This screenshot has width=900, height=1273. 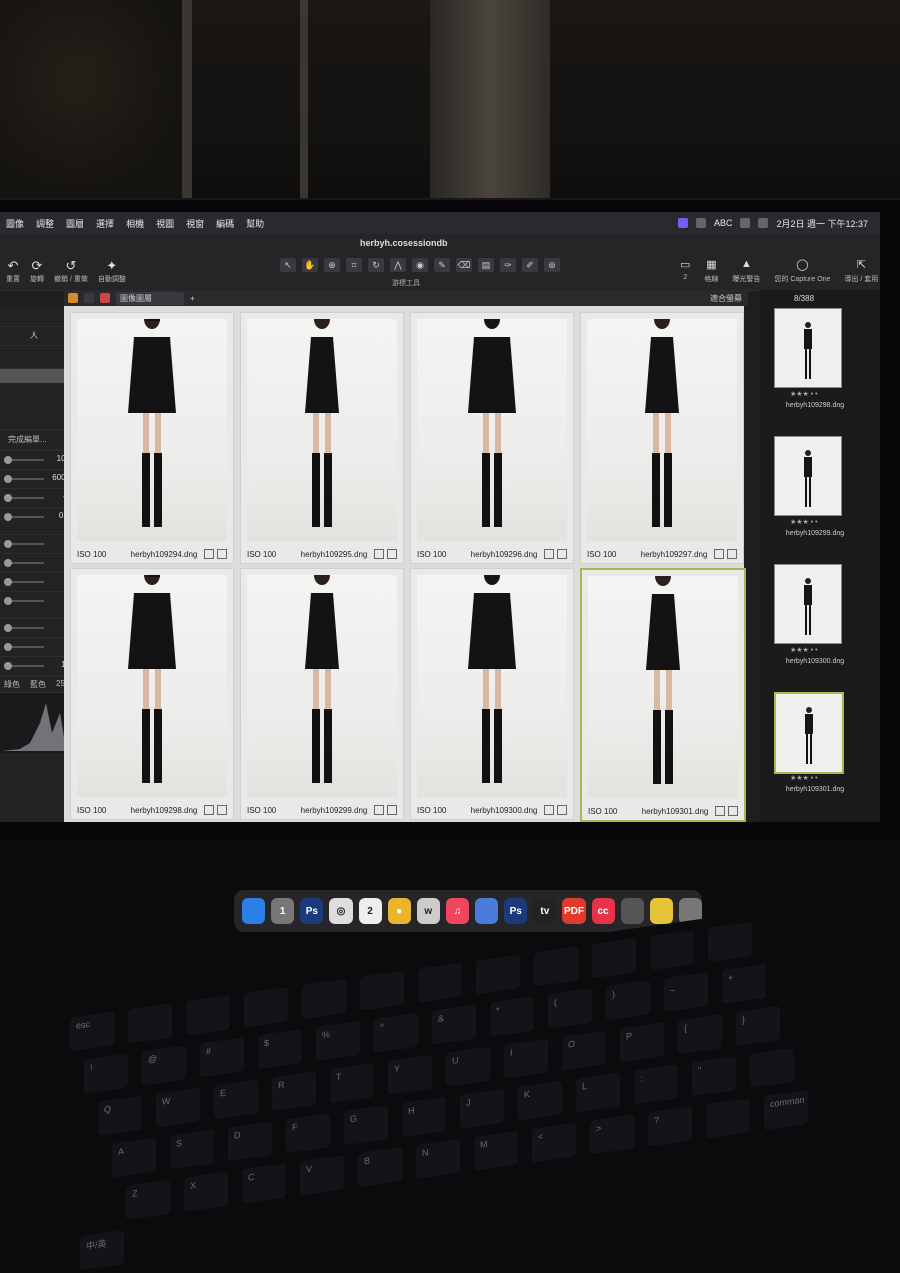 What do you see at coordinates (120, 1115) in the screenshot?
I see `keyboard-key: Q` at bounding box center [120, 1115].